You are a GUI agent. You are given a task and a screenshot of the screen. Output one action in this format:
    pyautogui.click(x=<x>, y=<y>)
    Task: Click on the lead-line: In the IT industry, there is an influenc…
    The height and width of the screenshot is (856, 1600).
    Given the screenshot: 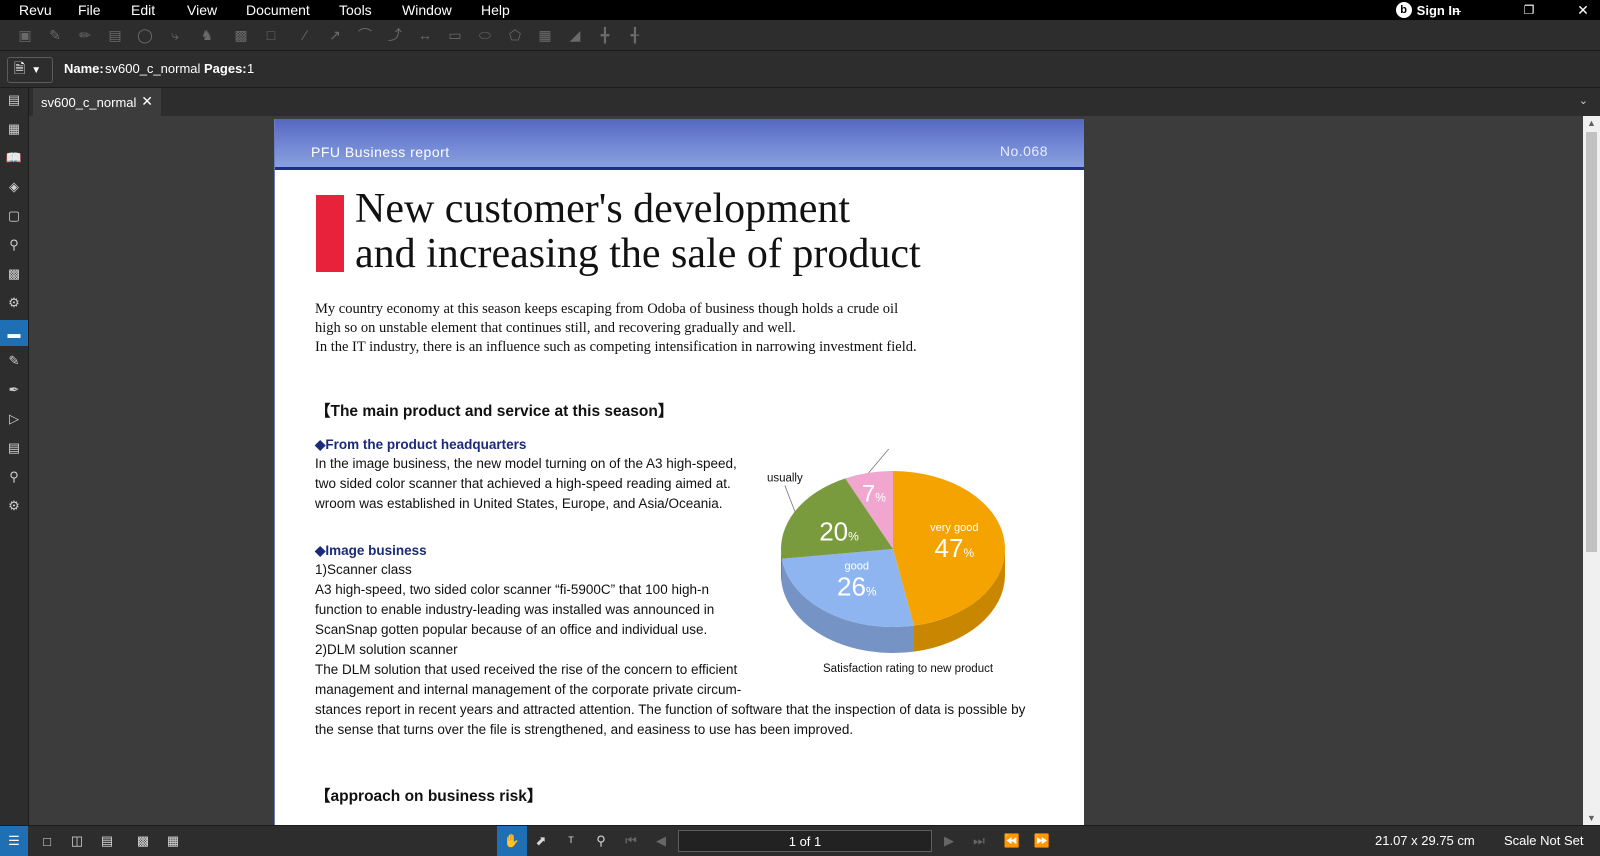 What is the action you would take?
    pyautogui.click(x=616, y=347)
    